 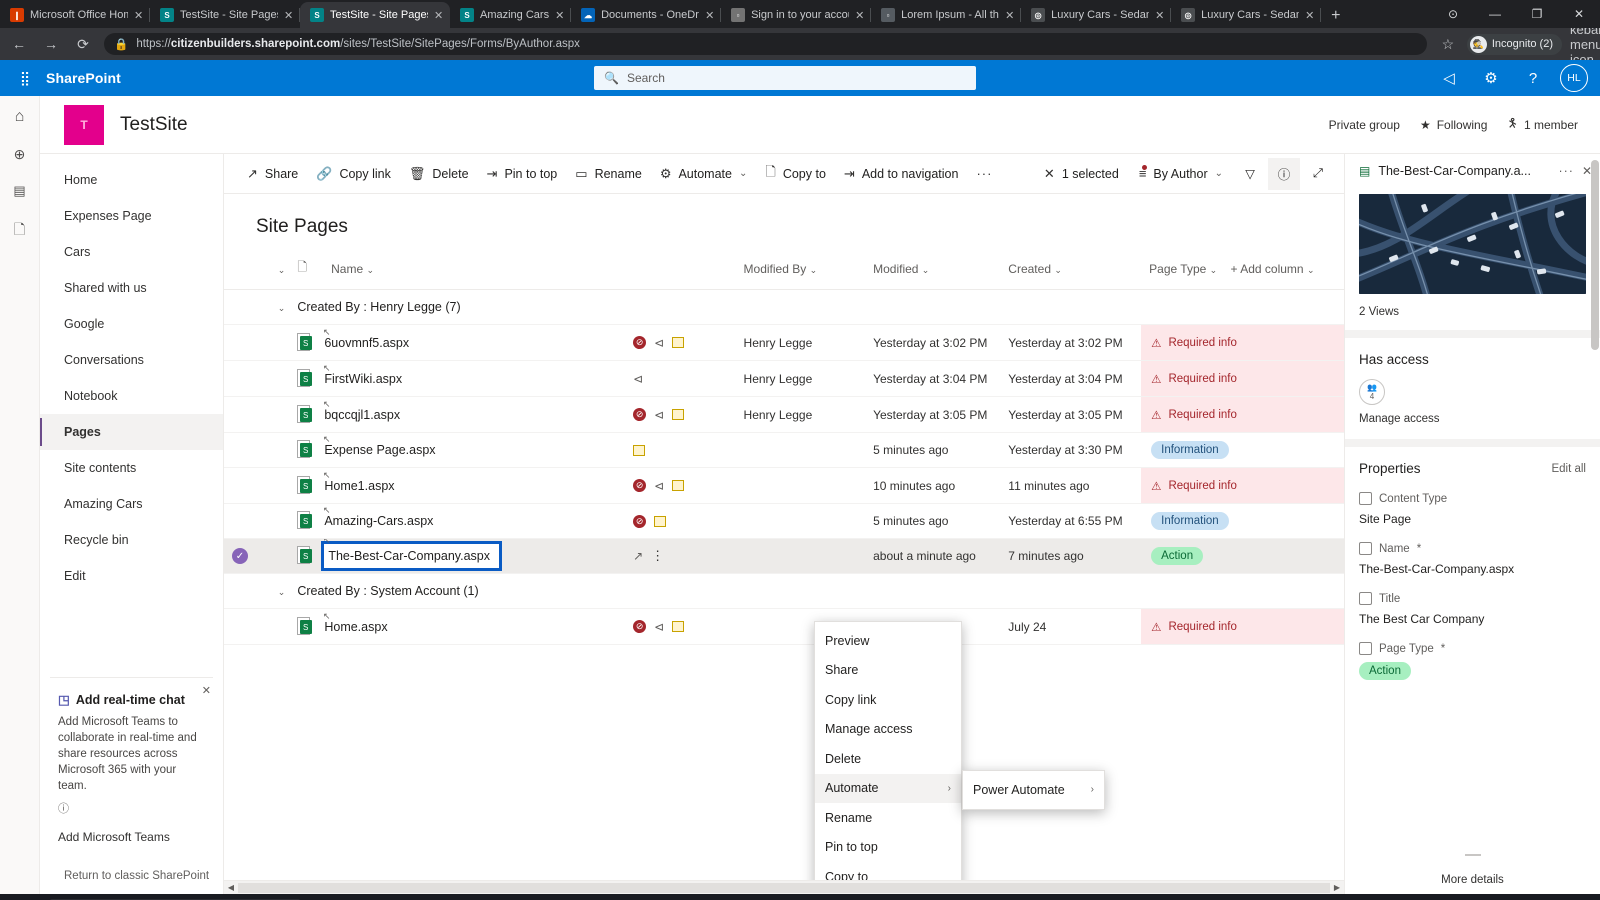 What do you see at coordinates (411, 556) in the screenshot?
I see `file-name: The-Best-Car-Company.aspx` at bounding box center [411, 556].